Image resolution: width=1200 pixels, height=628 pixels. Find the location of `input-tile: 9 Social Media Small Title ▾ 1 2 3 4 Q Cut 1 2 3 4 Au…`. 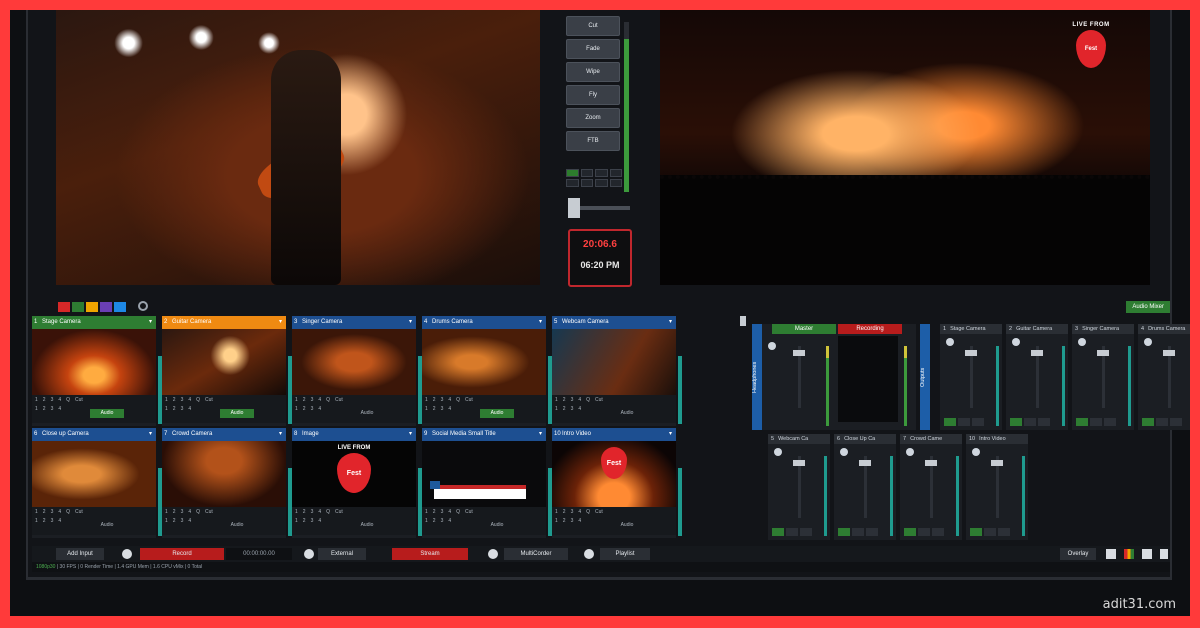

input-tile: 9 Social Media Small Title ▾ 1 2 3 4 Q Cut 1 2 3 4 Au… is located at coordinates (487, 483).